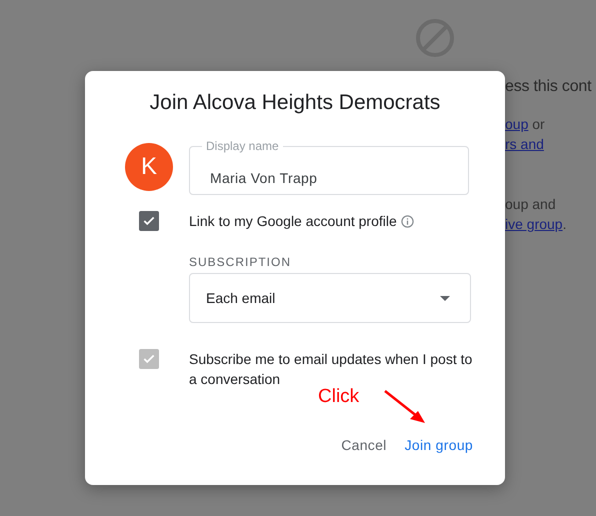  I want to click on text: or, so click(538, 124).